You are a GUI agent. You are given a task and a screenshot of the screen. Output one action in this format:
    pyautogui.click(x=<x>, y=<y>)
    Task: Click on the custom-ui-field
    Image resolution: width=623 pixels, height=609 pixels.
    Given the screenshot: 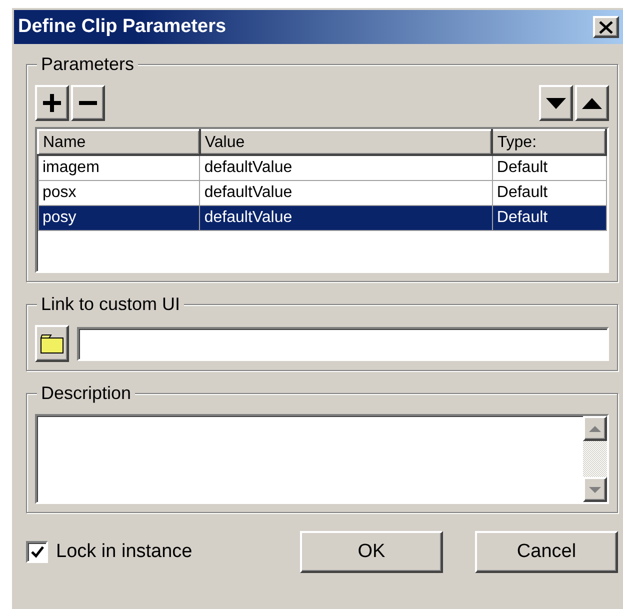 What is the action you would take?
    pyautogui.click(x=343, y=343)
    